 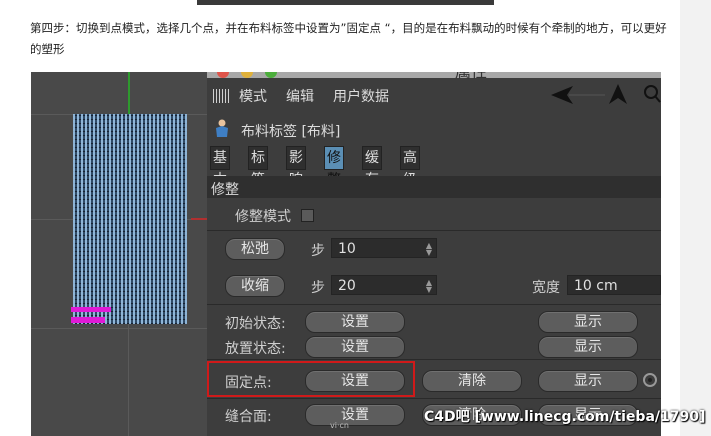 What do you see at coordinates (318, 288) in the screenshot?
I see `shrink-step-label: 步` at bounding box center [318, 288].